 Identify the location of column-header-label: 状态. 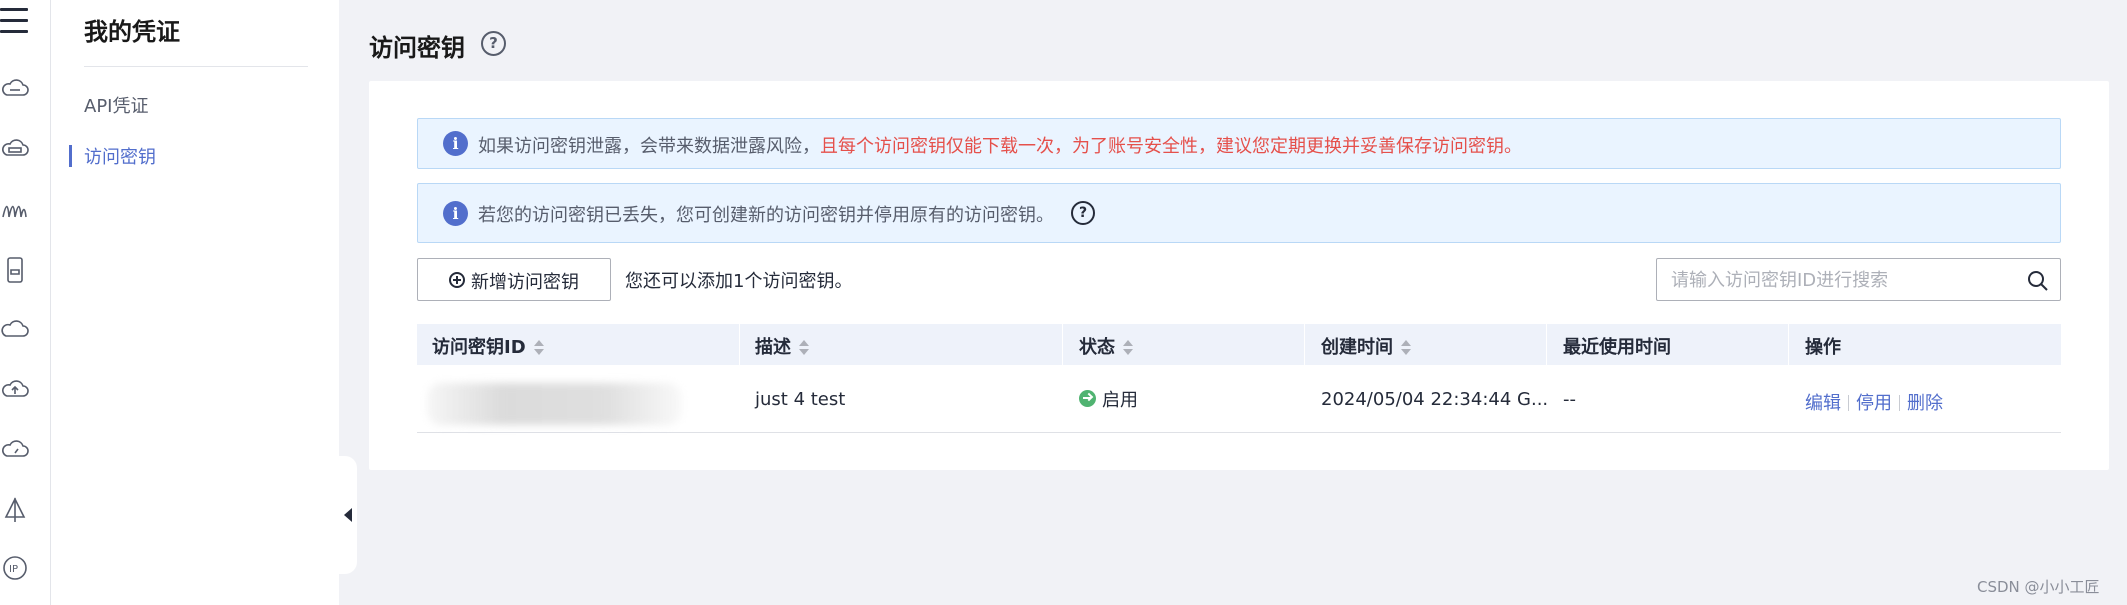
(1097, 347).